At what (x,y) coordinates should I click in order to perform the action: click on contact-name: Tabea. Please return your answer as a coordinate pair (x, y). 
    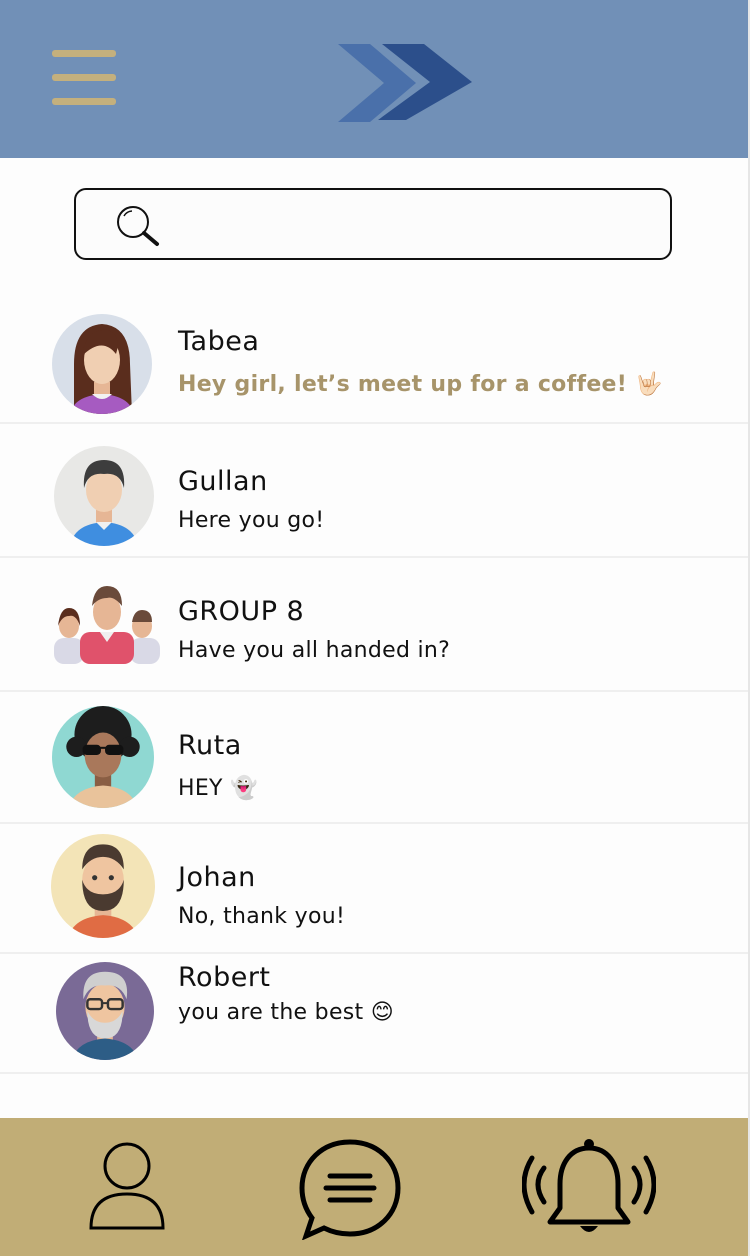
    Looking at the image, I should click on (219, 341).